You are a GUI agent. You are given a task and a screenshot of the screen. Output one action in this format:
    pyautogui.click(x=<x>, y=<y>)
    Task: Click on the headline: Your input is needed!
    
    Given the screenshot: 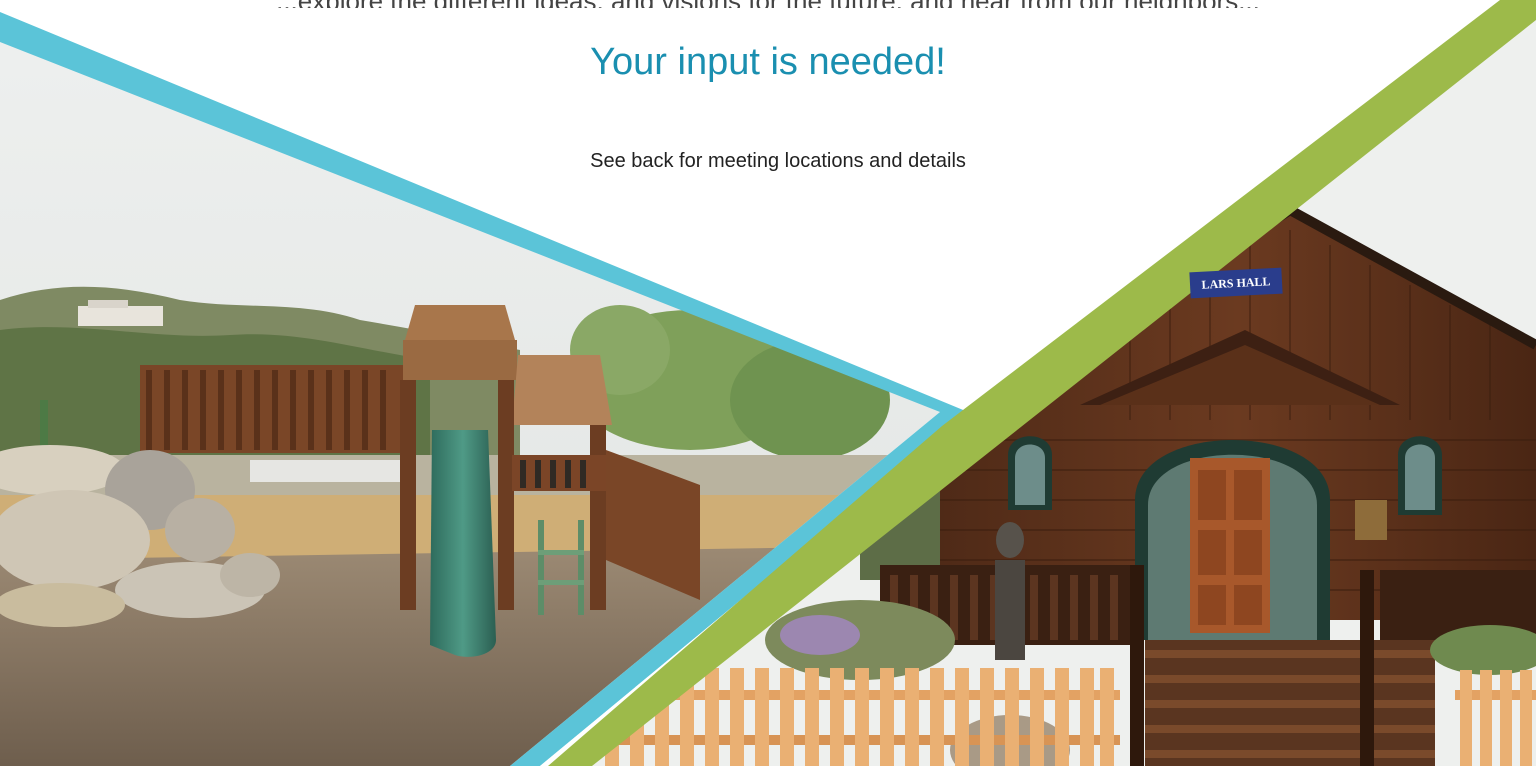 What is the action you would take?
    pyautogui.click(x=768, y=62)
    